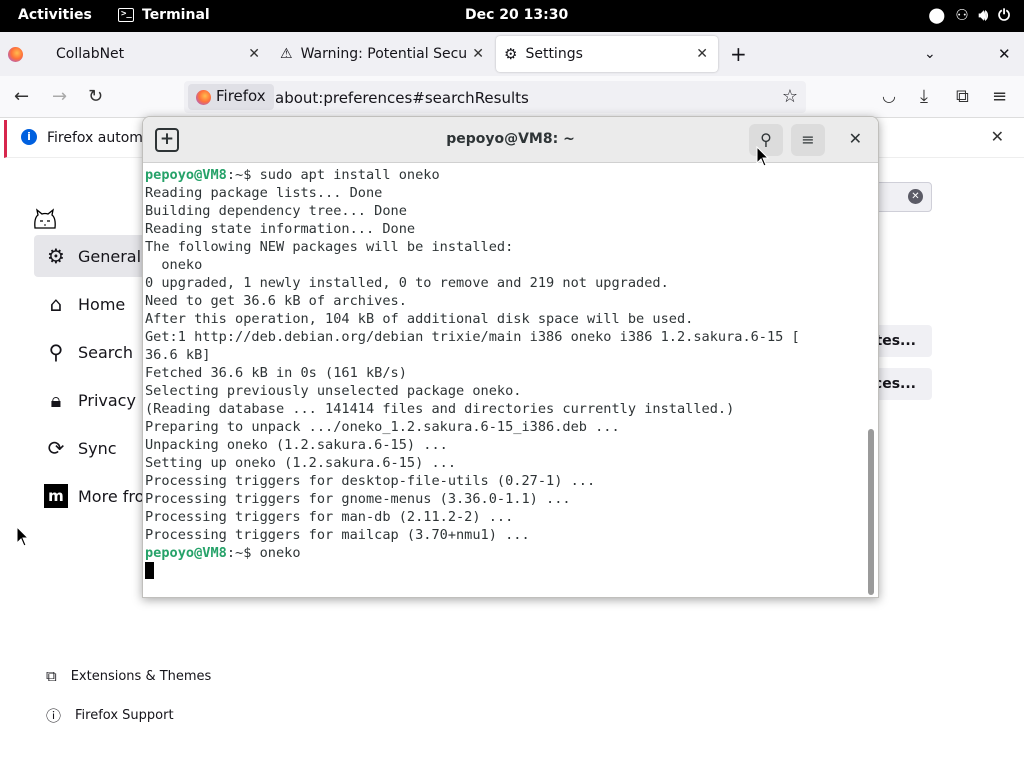 The height and width of the screenshot is (768, 1024). What do you see at coordinates (94, 448) in the screenshot?
I see `sidebar-item-sync: ⟳ Sync` at bounding box center [94, 448].